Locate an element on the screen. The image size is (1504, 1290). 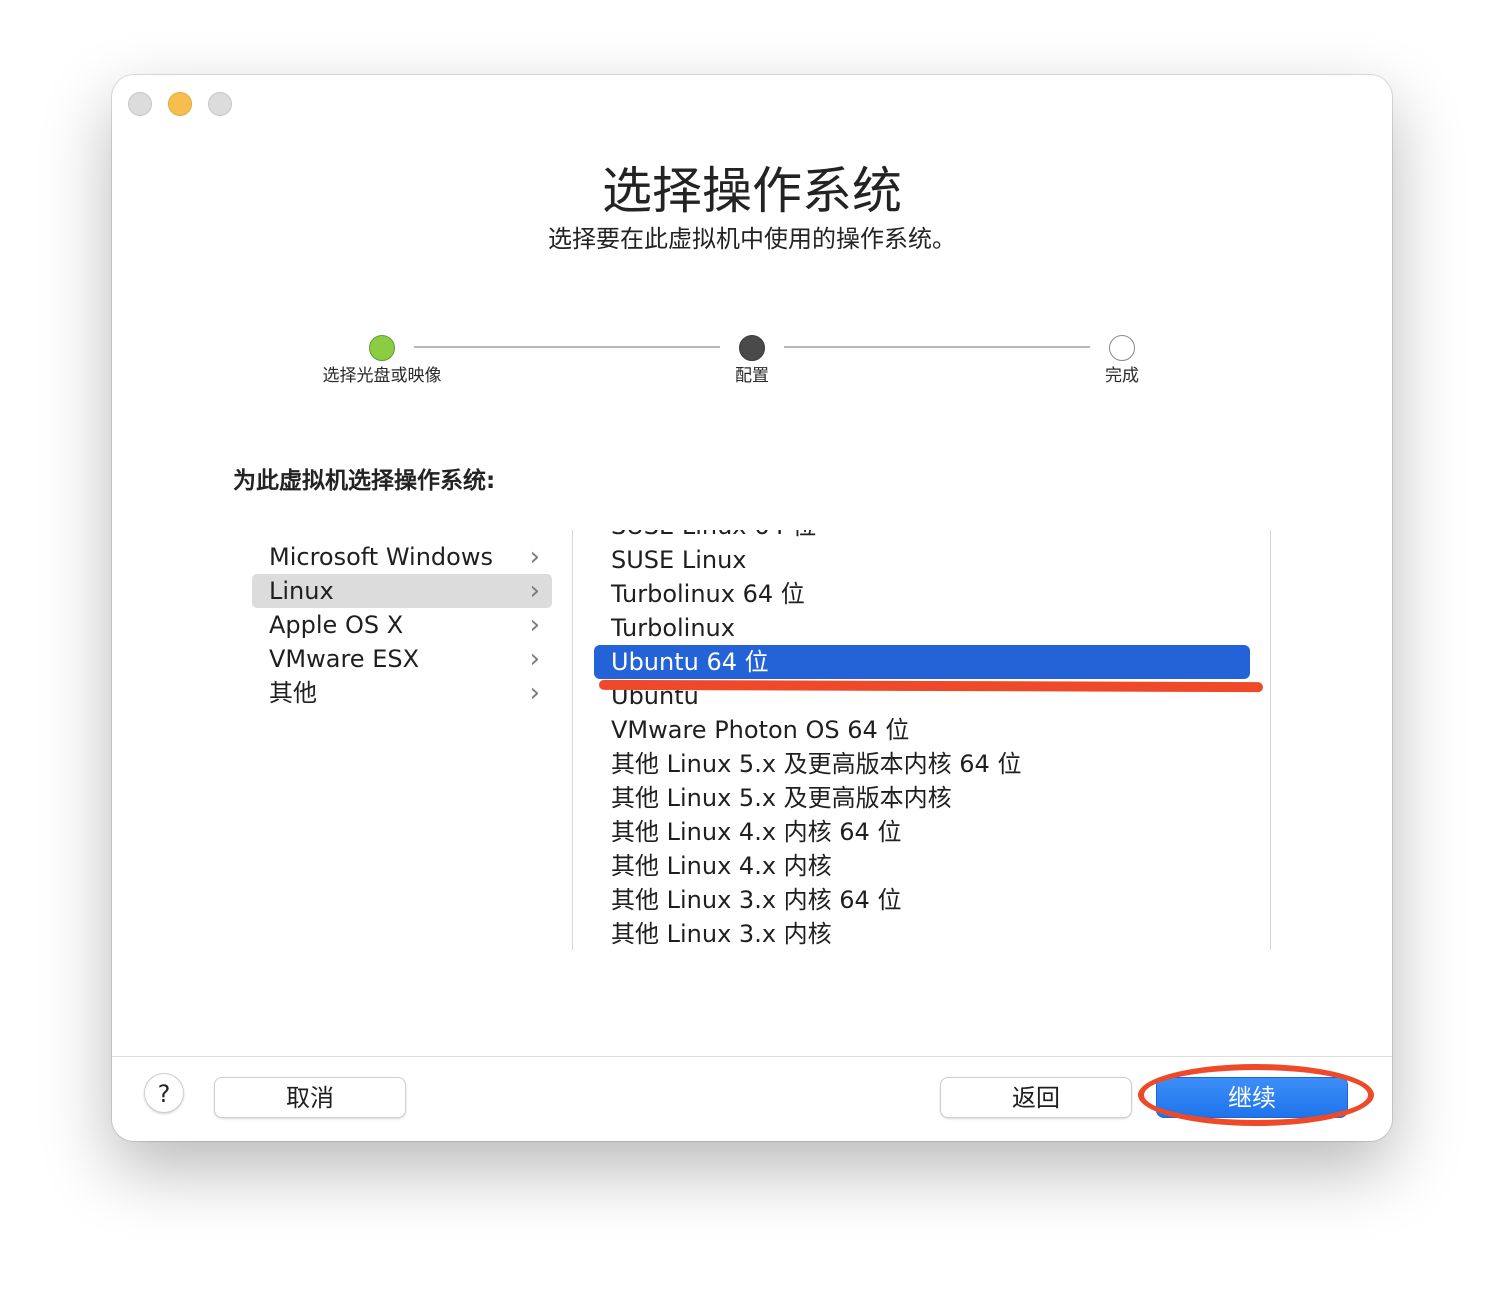
os-item-other-linux-5x-64: 其他 Linux 5.x 及更高版本内核 64 位 is located at coordinates (924, 764).